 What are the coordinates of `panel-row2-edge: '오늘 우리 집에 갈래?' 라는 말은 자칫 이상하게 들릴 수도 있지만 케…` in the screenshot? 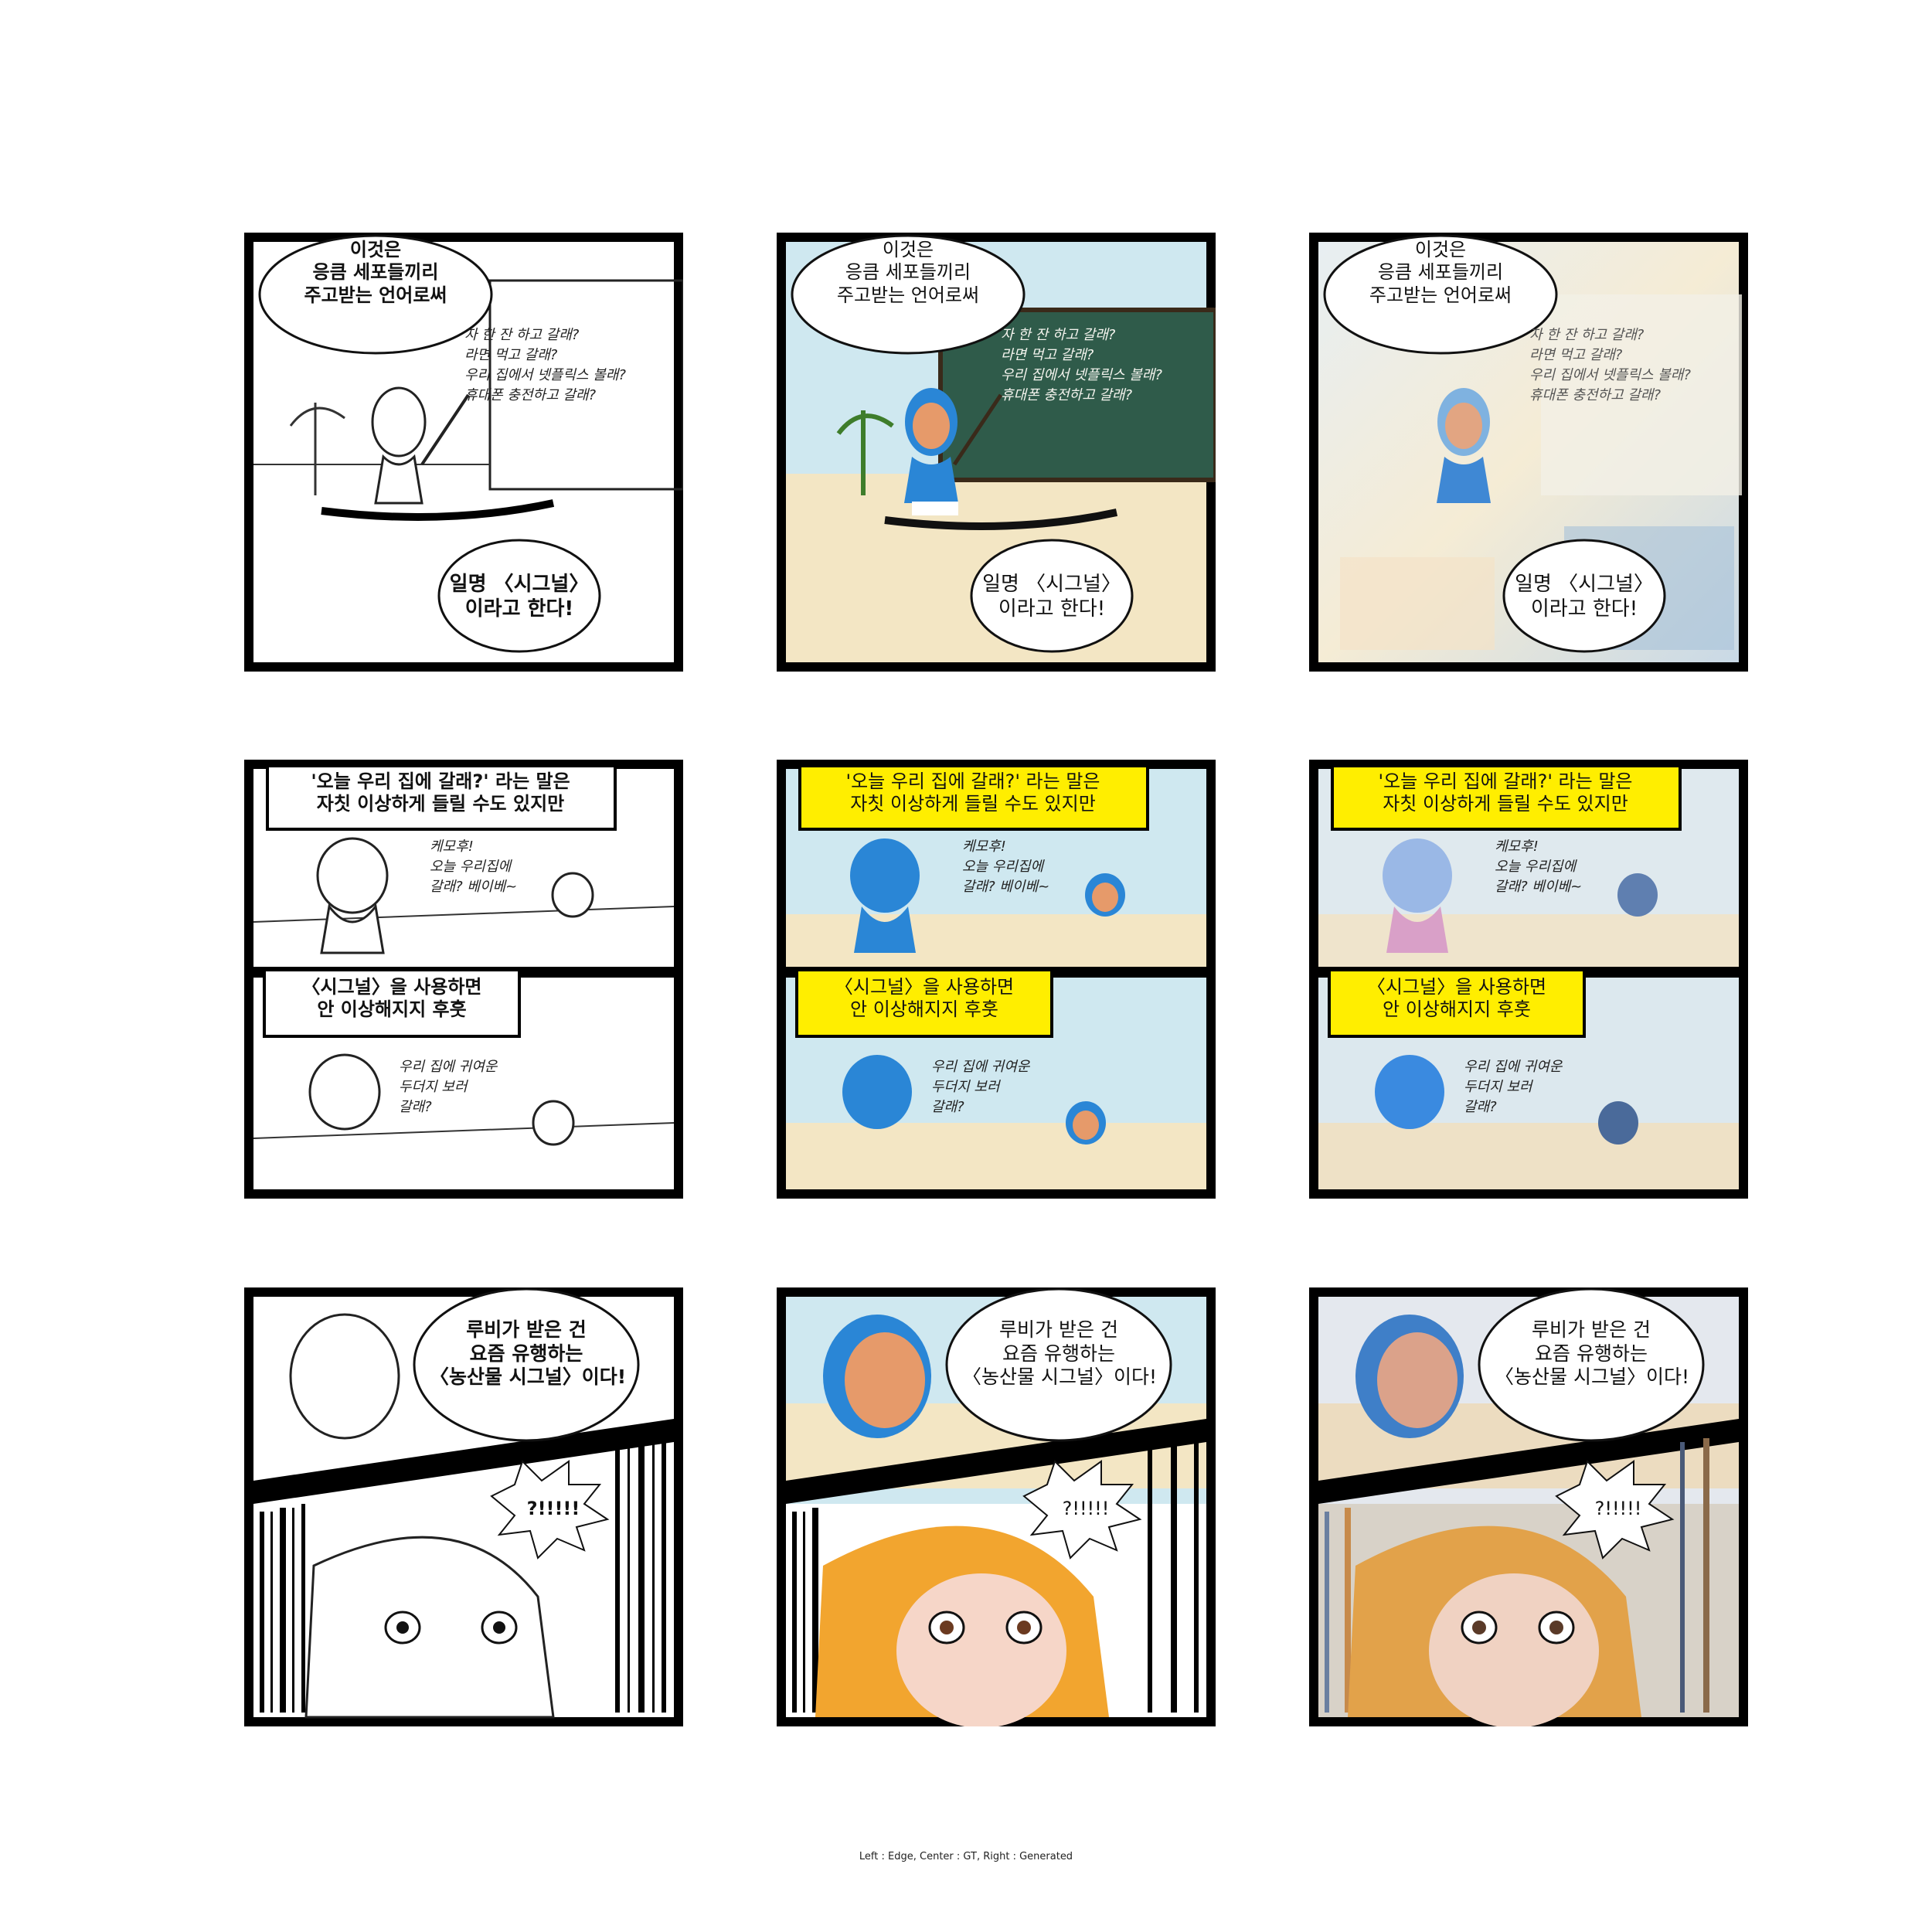 It's located at (464, 979).